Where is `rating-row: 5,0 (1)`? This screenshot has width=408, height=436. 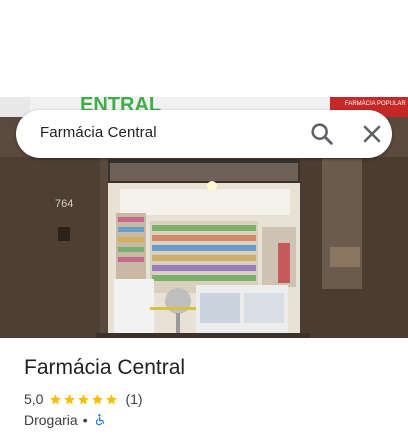 rating-row: 5,0 (1) is located at coordinates (83, 399).